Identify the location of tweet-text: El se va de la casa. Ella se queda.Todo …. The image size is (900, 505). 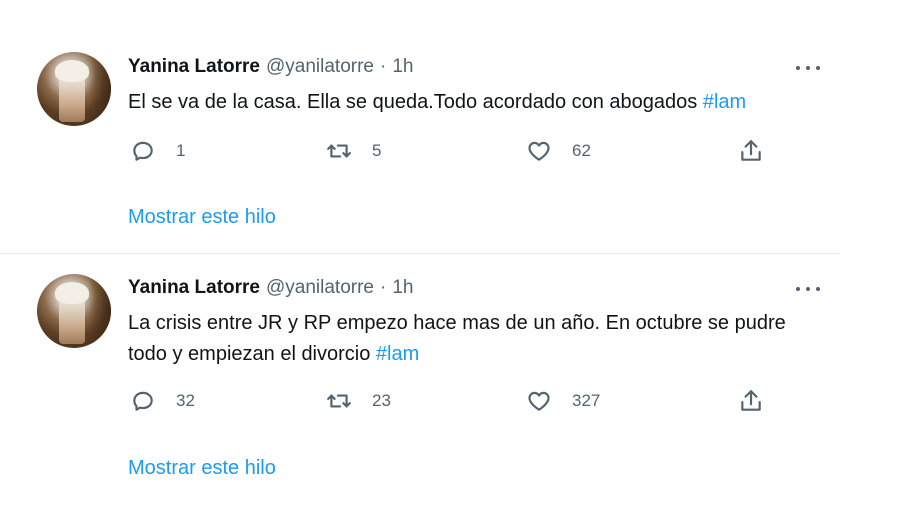
(473, 102).